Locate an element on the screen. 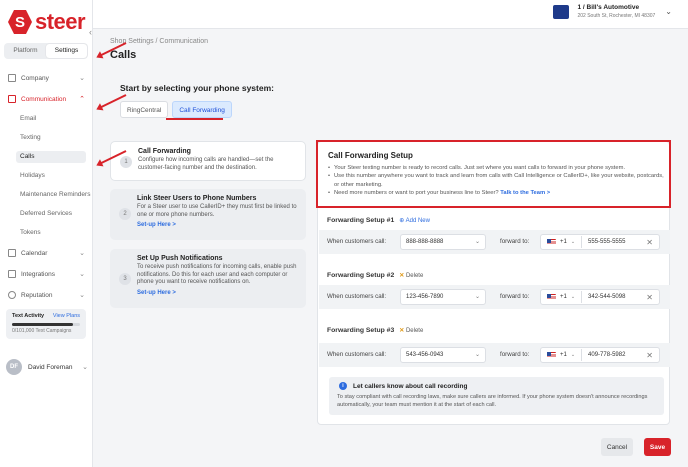 The height and width of the screenshot is (467, 688). step-number: 2 is located at coordinates (125, 214).